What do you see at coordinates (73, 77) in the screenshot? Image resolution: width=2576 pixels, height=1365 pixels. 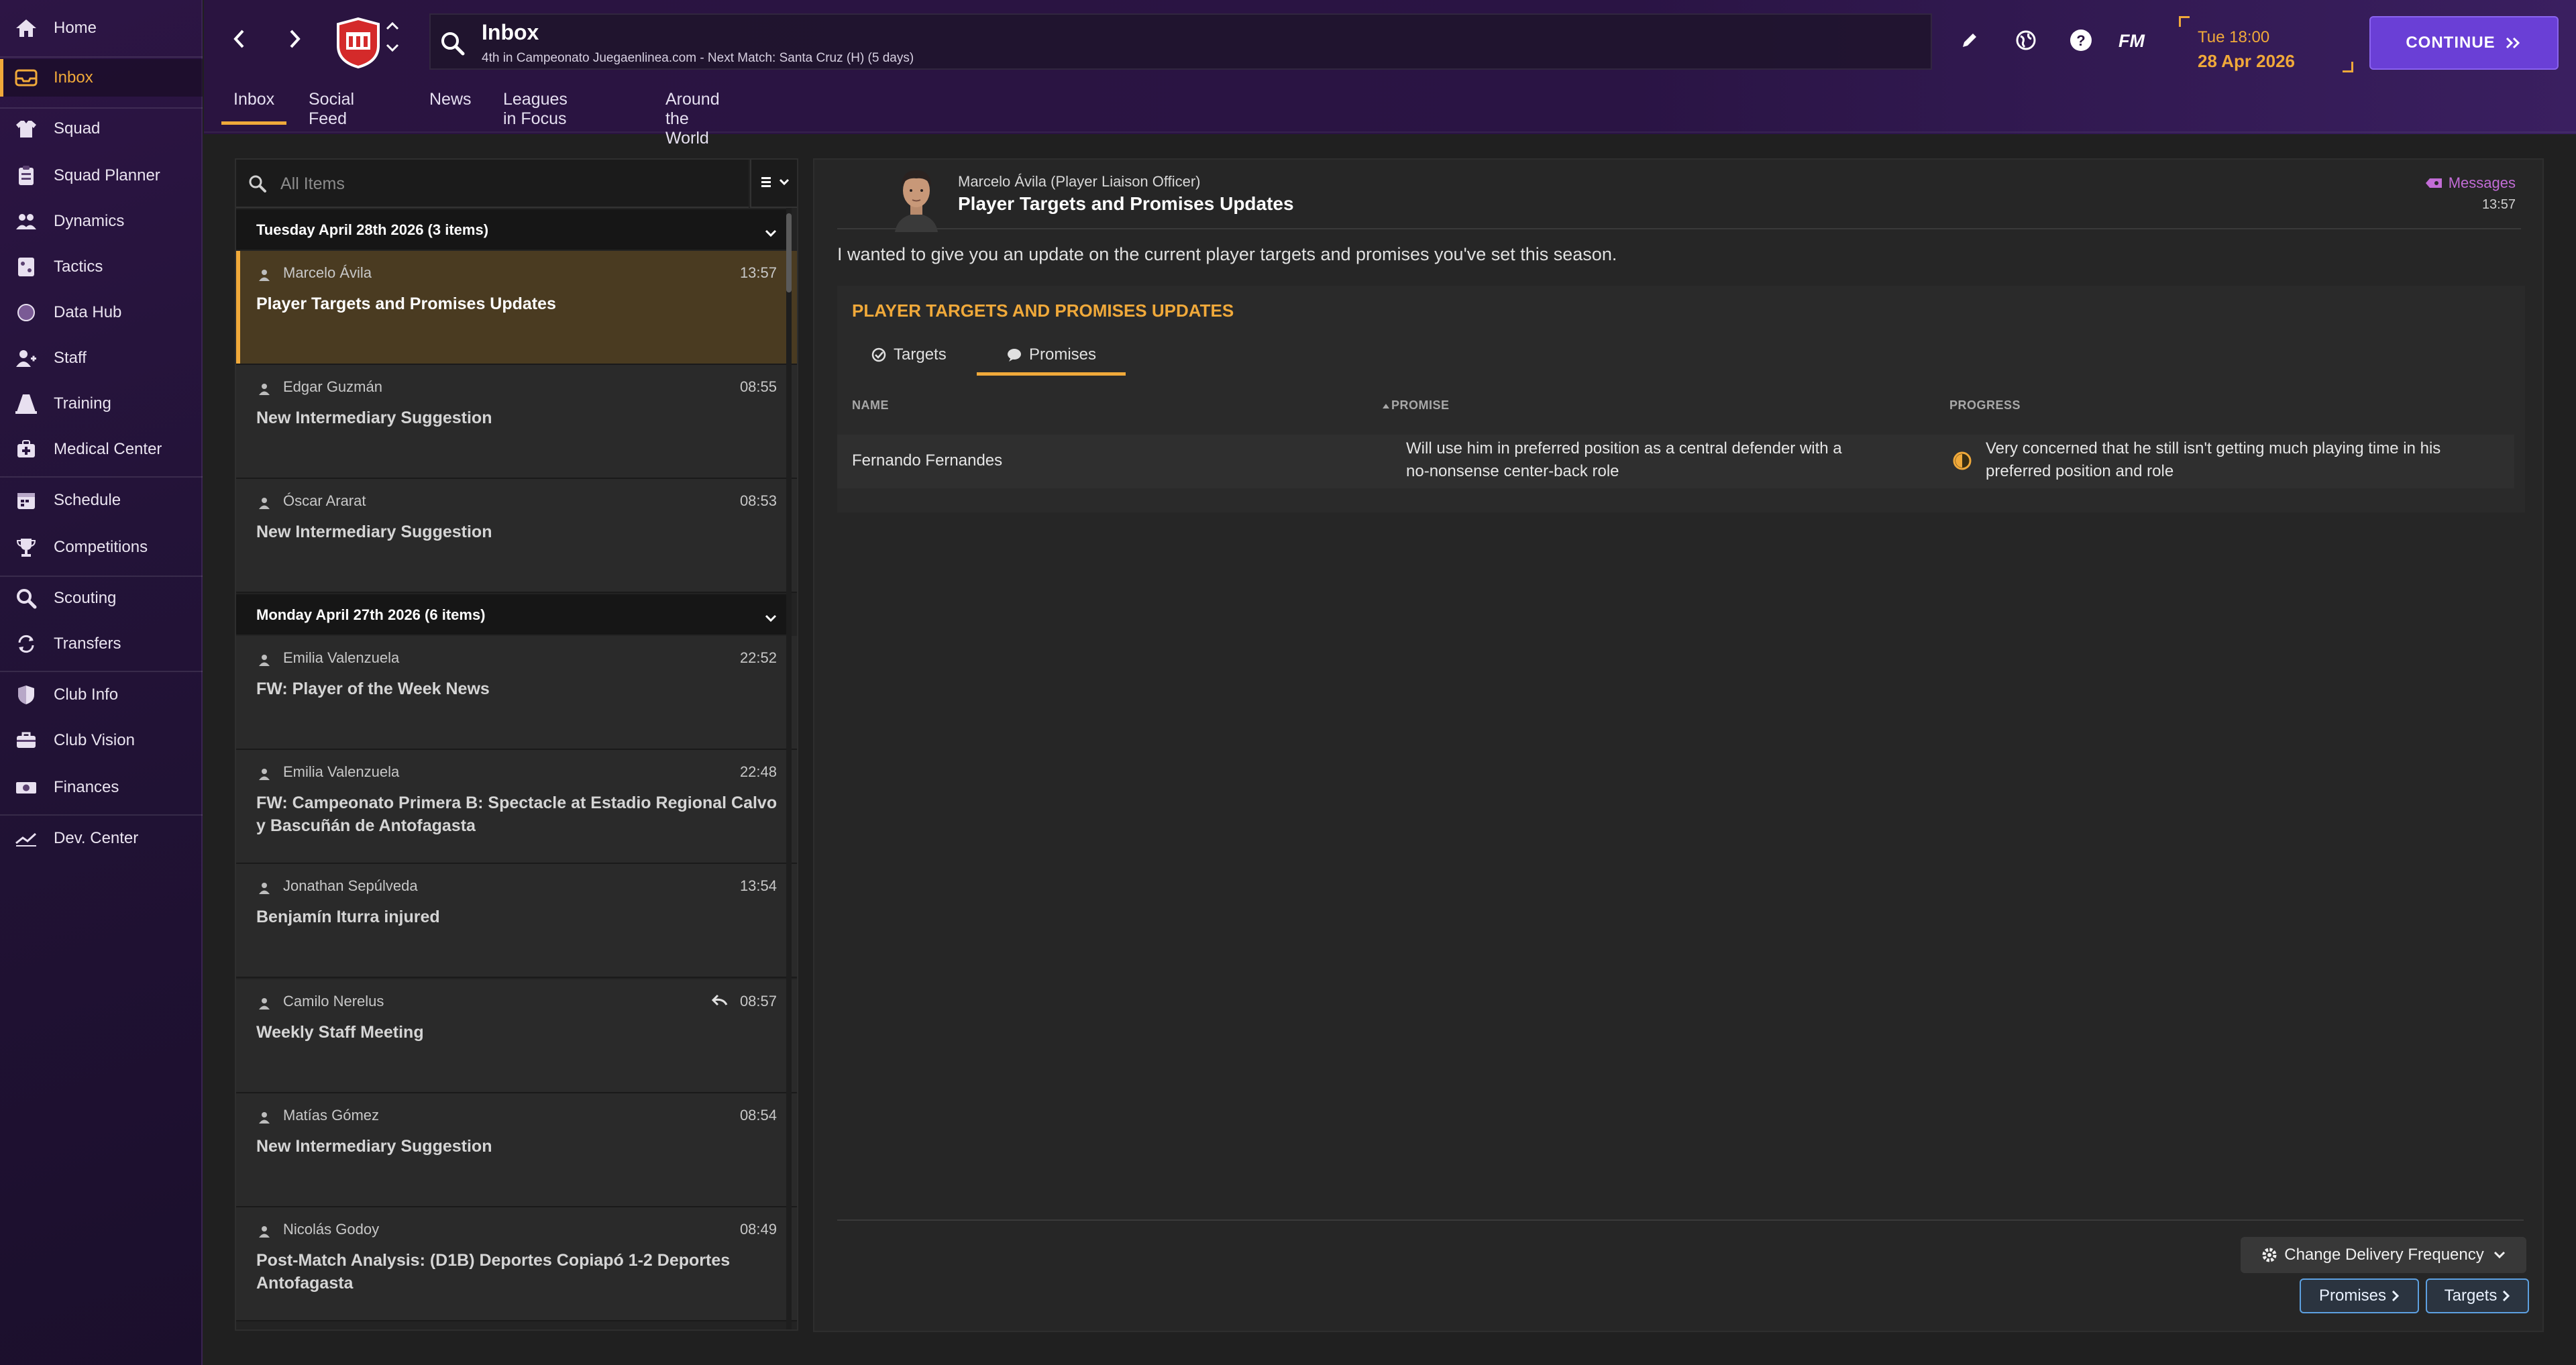 I see `sidebar-item-label: Inbox` at bounding box center [73, 77].